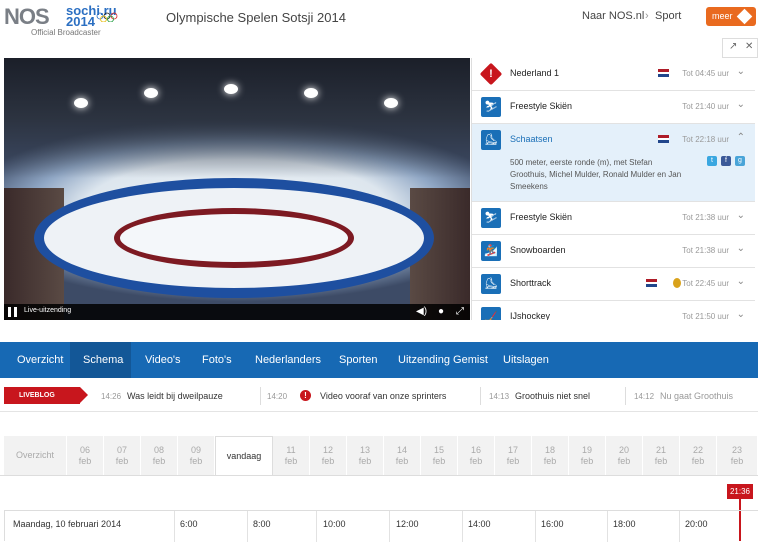 The width and height of the screenshot is (758, 542). What do you see at coordinates (491, 140) in the screenshot?
I see `skater-icon: ⛸` at bounding box center [491, 140].